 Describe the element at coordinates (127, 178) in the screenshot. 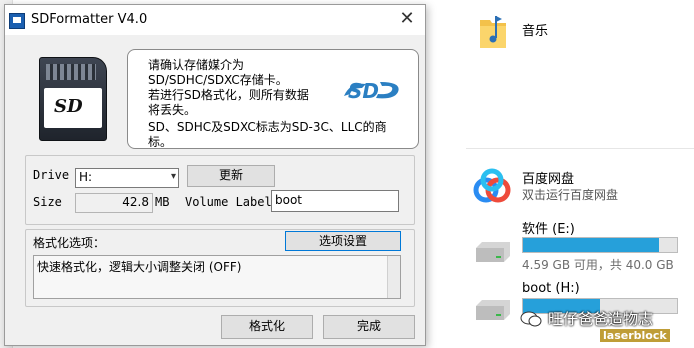

I see `drive-select: H: ▾` at that location.